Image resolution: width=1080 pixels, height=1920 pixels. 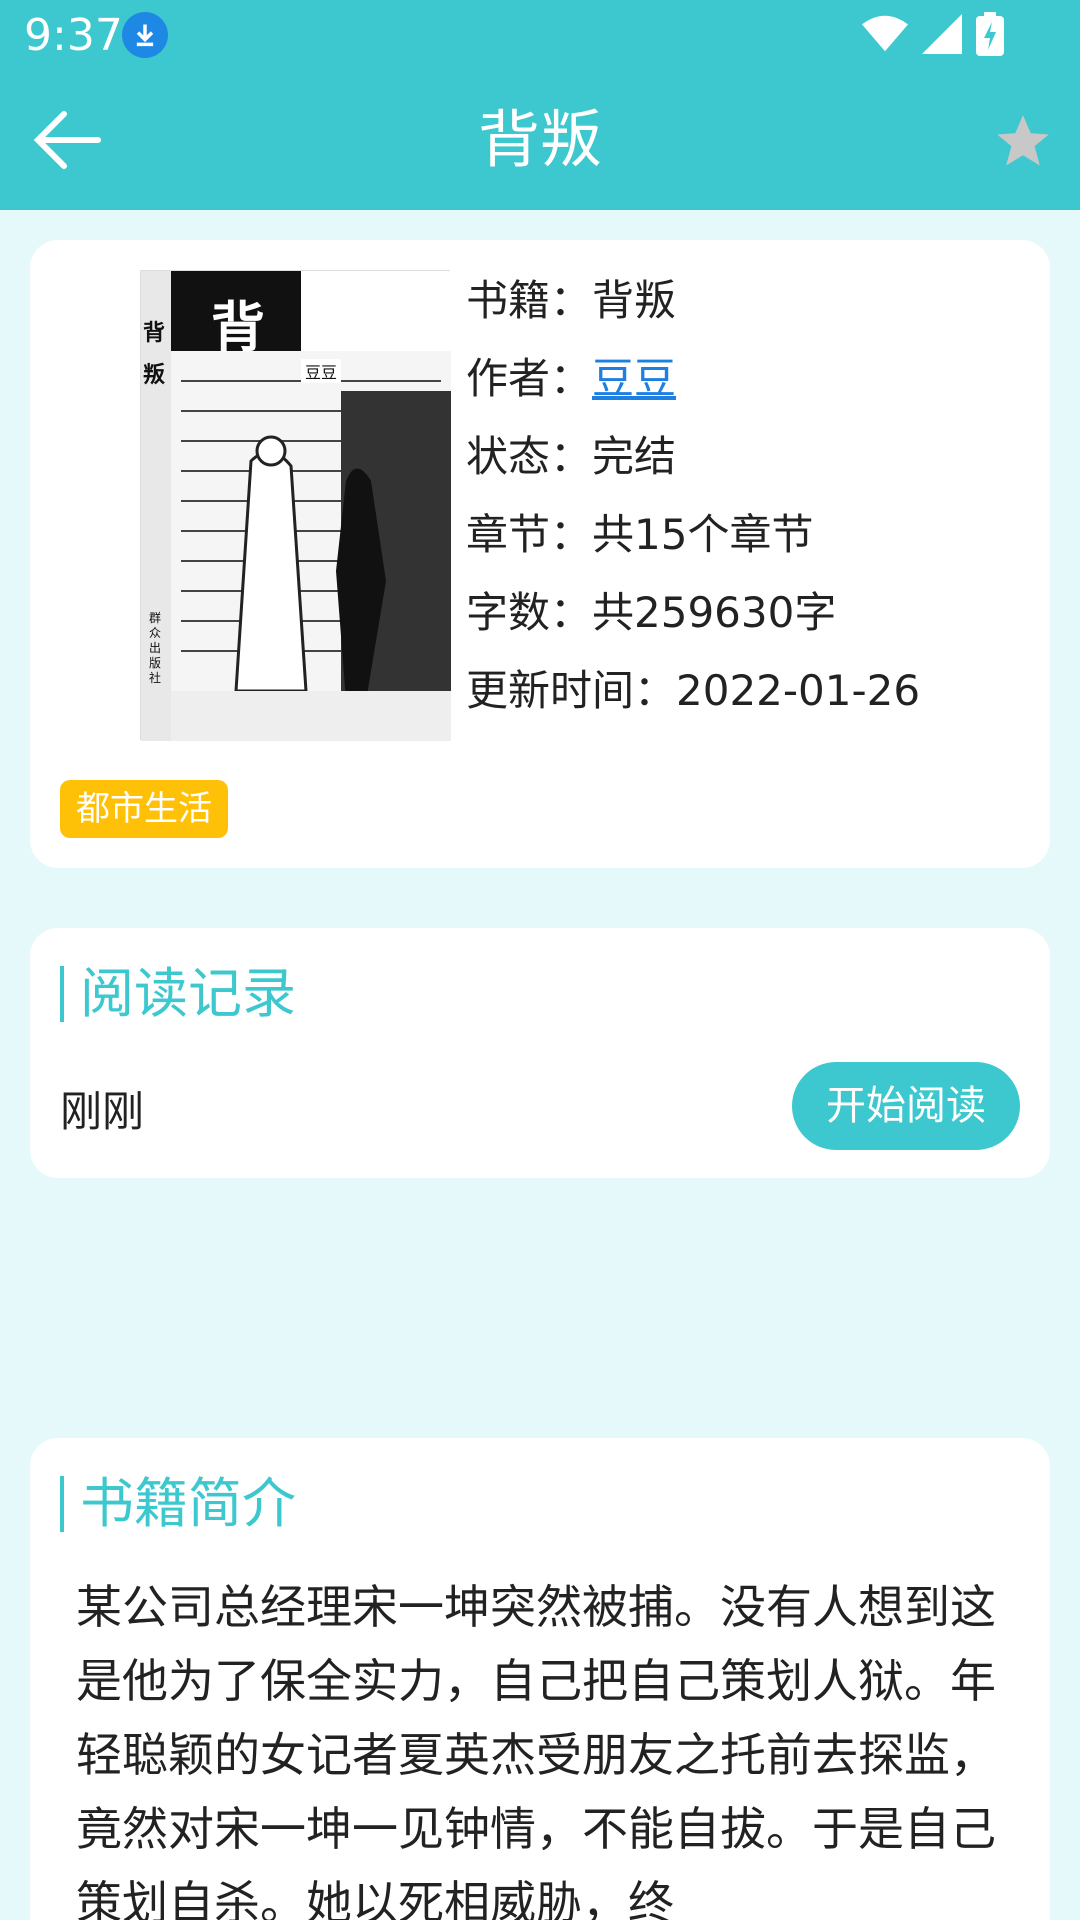 I want to click on meta-label: 书籍：, so click(x=529, y=300).